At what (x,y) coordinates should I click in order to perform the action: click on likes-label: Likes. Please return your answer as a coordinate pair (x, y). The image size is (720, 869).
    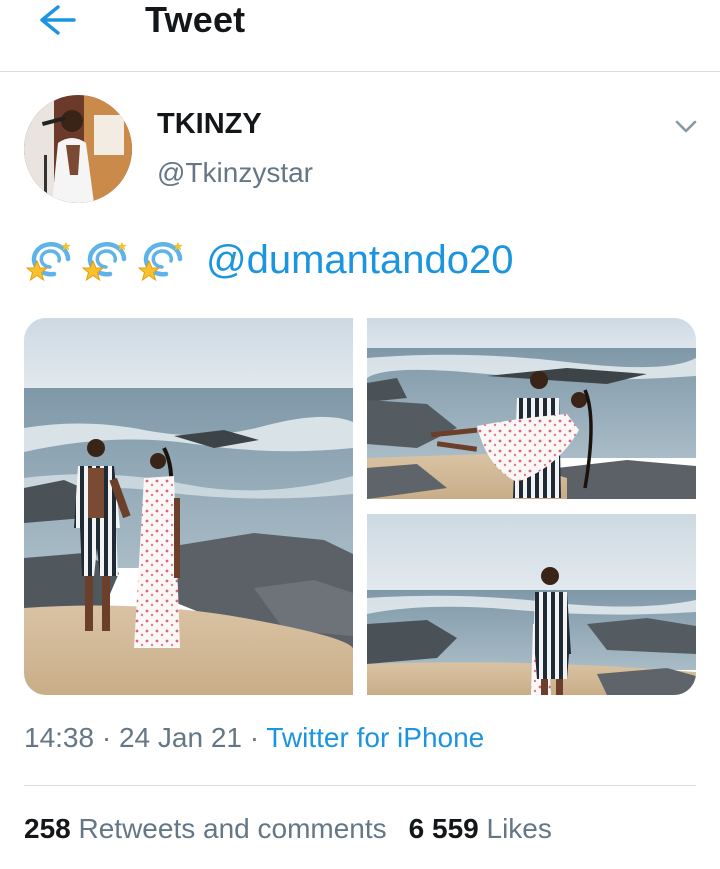
    Looking at the image, I should click on (519, 828).